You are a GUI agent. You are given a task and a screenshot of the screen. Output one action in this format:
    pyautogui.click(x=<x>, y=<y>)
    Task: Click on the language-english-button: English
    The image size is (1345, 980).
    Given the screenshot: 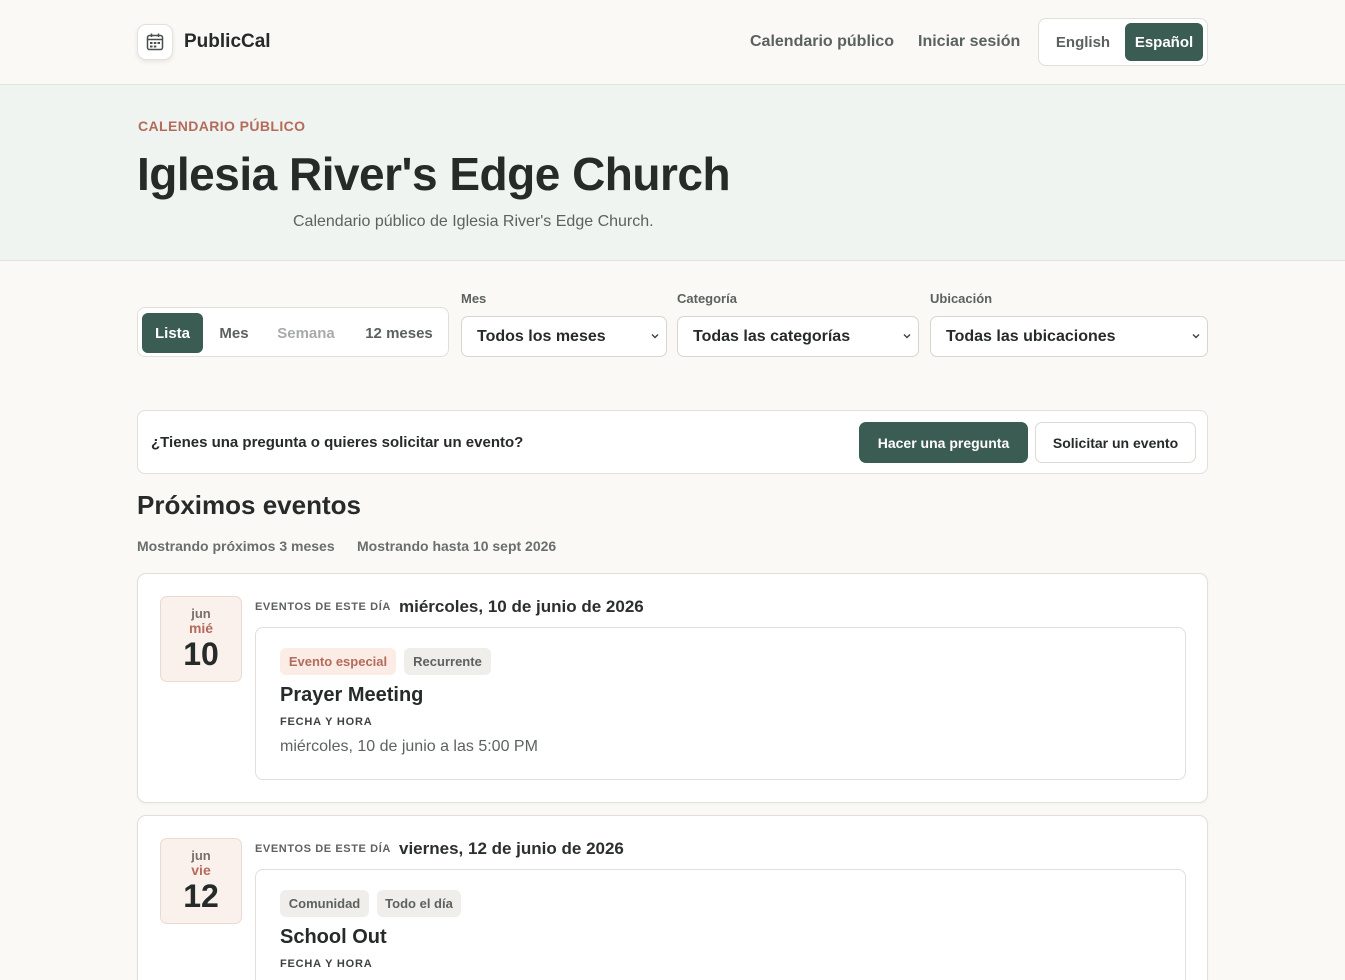 What is the action you would take?
    pyautogui.click(x=1083, y=42)
    